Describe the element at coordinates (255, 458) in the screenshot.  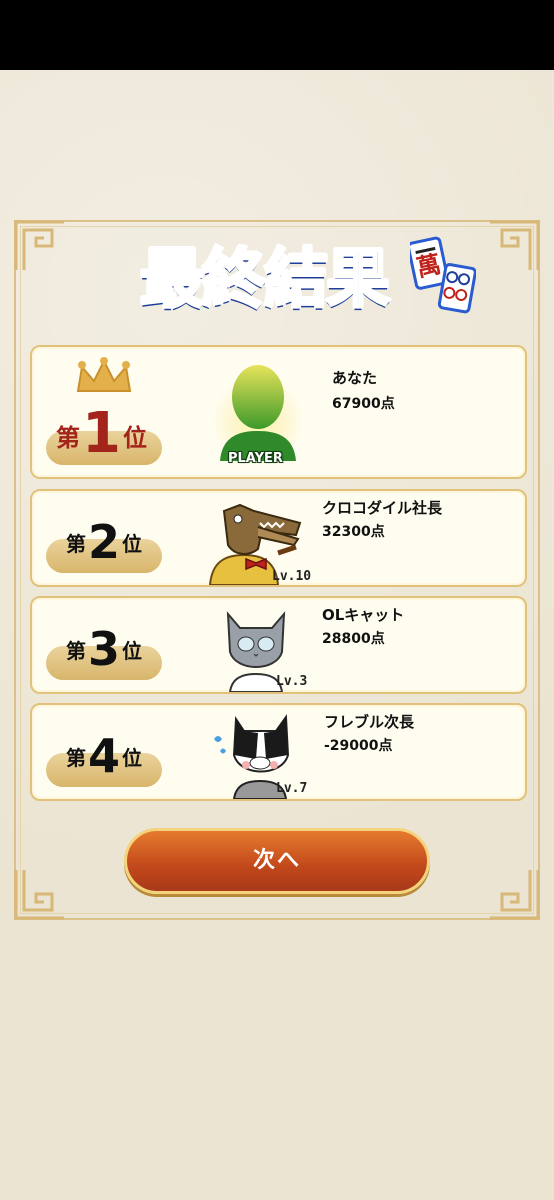
I see `avatar-label: PLAYER` at that location.